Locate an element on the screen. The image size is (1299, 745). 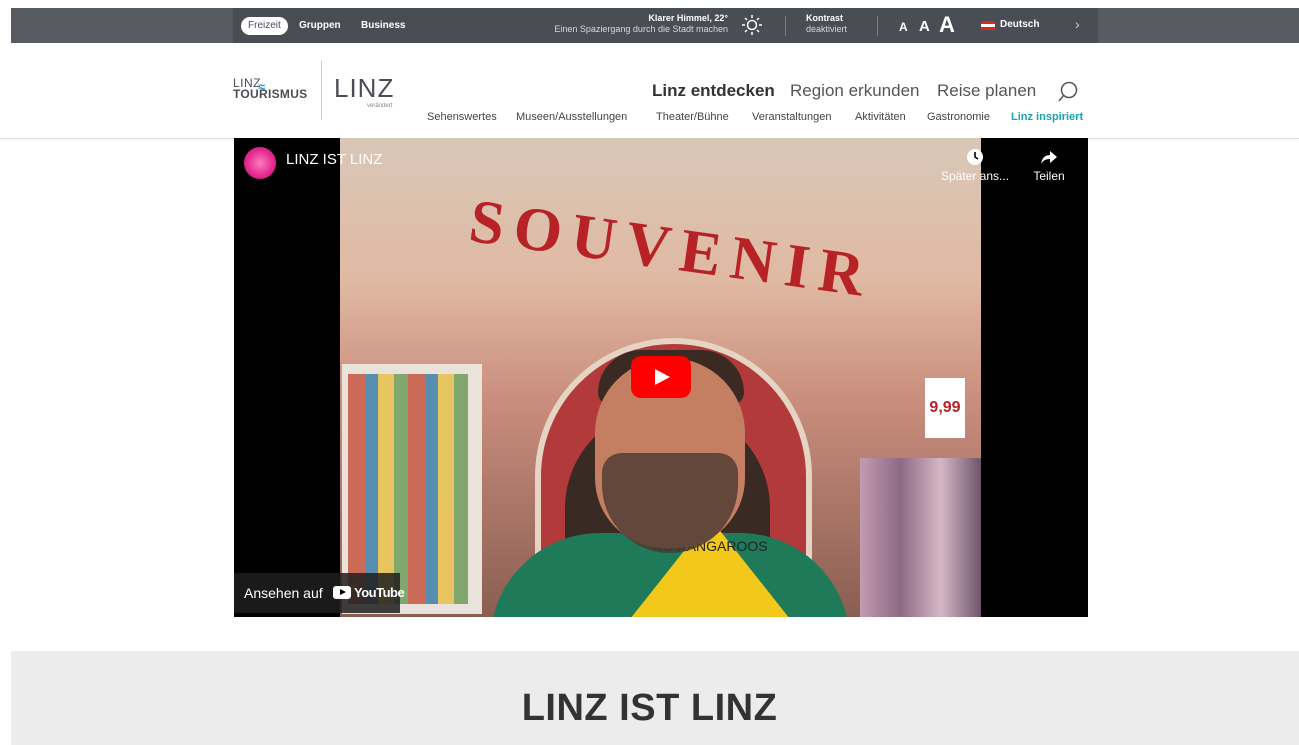
contrast-title: Kontrast is located at coordinates (825, 18).